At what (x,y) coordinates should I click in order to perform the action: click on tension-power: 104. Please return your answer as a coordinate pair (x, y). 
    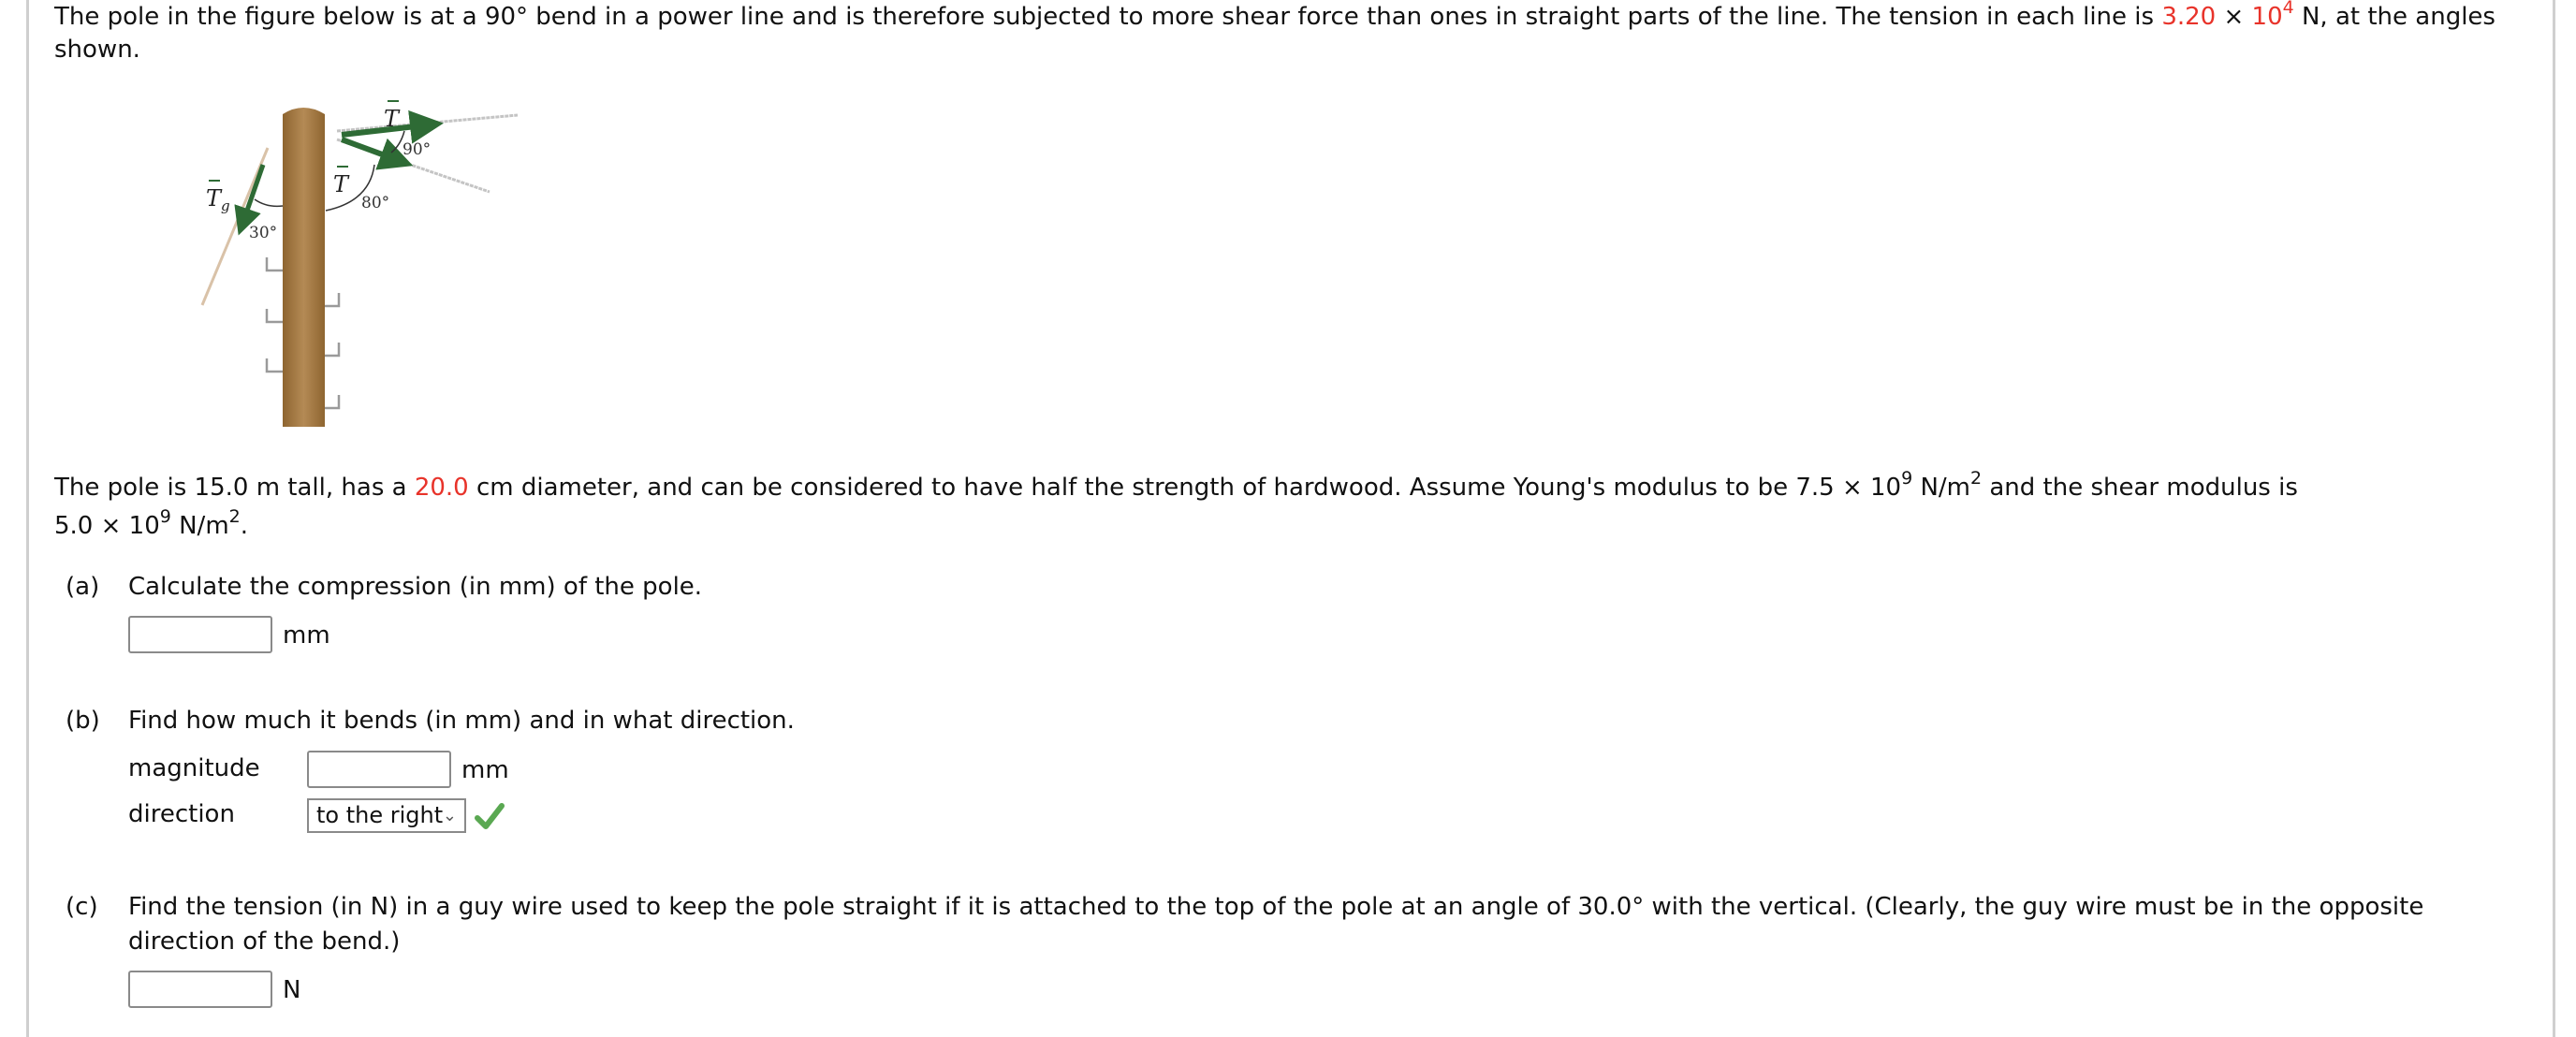
    Looking at the image, I should click on (2272, 15).